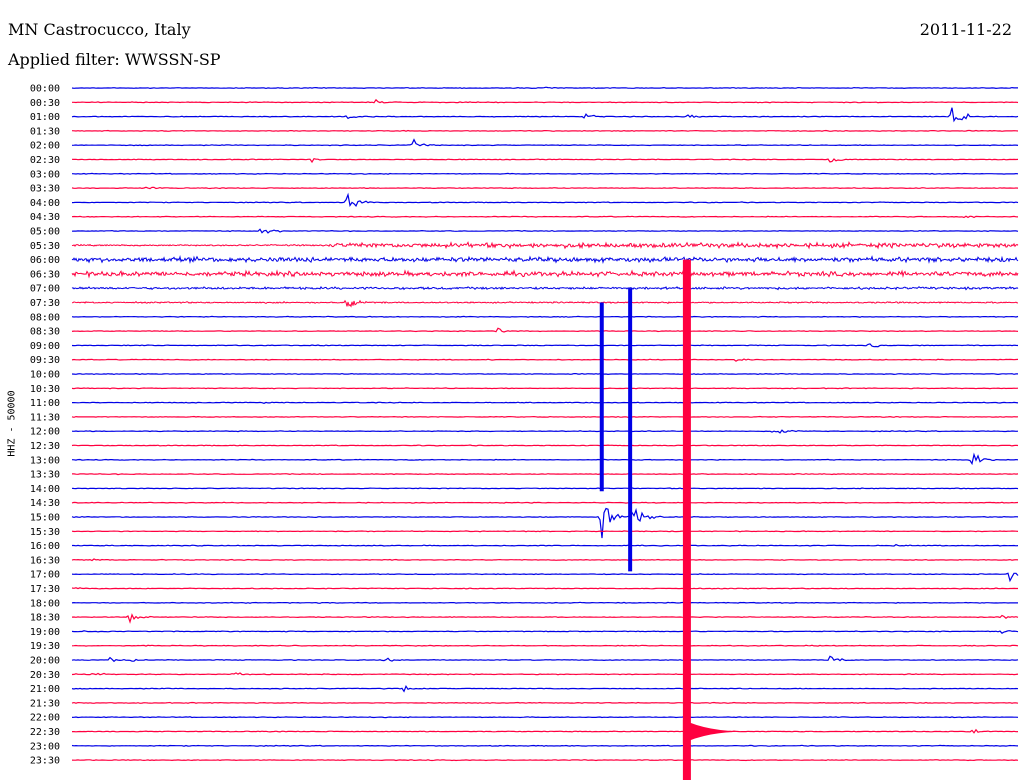 The width and height of the screenshot is (1024, 780). What do you see at coordinates (45, 89) in the screenshot?
I see `row-label: 00:00` at bounding box center [45, 89].